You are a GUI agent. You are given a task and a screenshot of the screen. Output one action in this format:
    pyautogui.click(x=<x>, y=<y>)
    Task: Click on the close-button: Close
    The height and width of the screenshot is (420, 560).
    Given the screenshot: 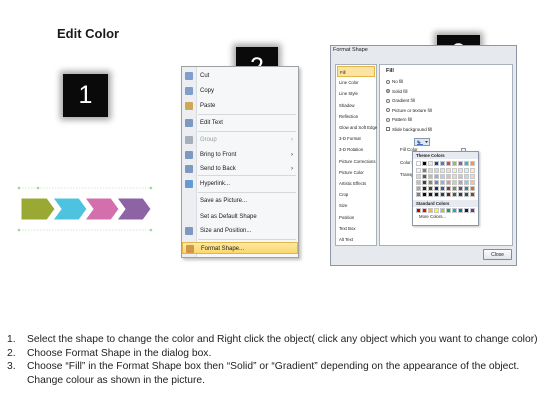 What is the action you would take?
    pyautogui.click(x=497, y=254)
    